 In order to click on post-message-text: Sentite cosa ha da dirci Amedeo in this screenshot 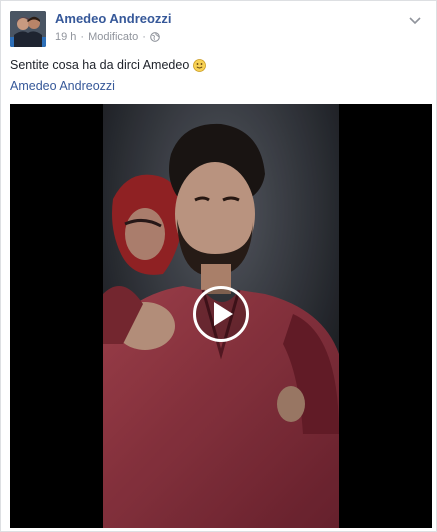, I will do `click(100, 65)`.